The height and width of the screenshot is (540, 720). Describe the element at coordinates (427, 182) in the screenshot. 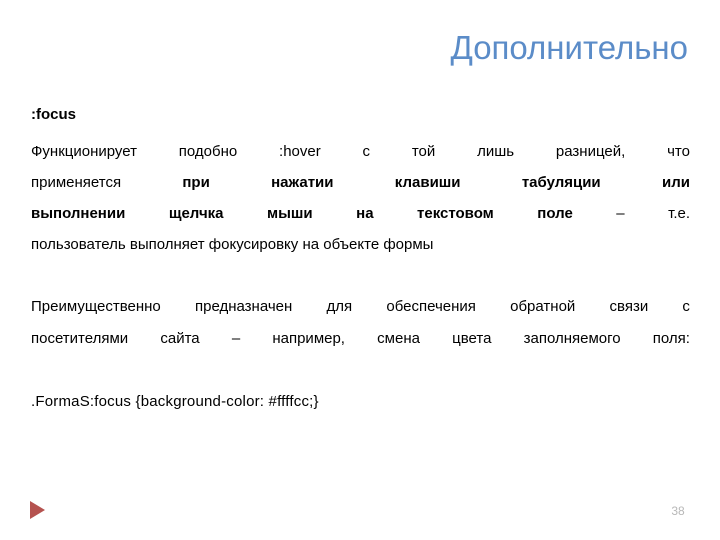

I see `text-emphasis: клавиши` at that location.